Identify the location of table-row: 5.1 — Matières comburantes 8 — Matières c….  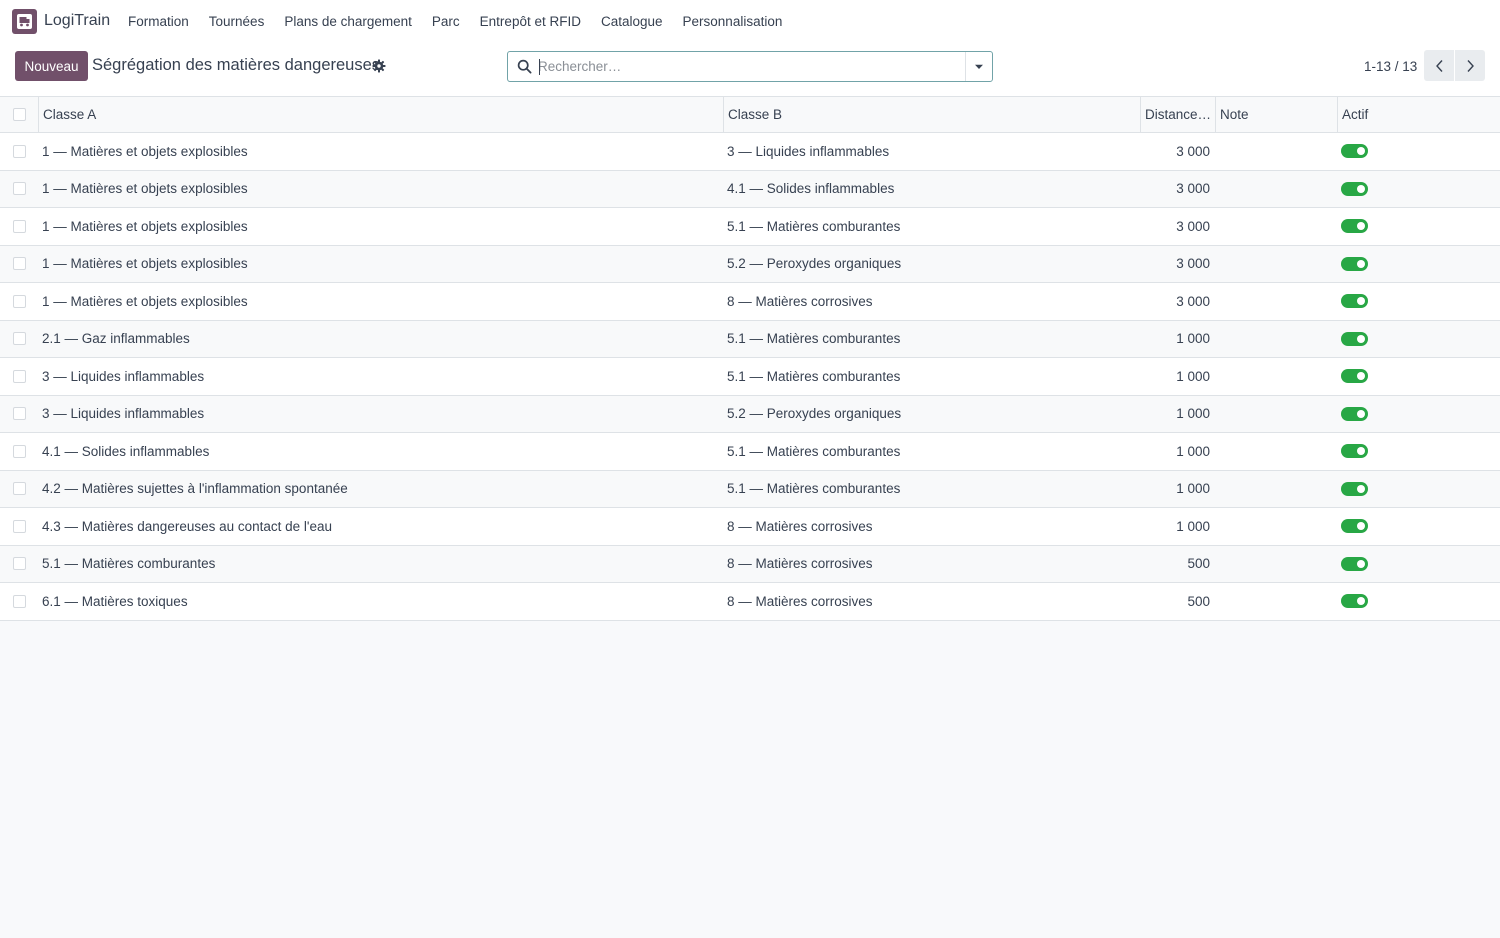
(750, 564).